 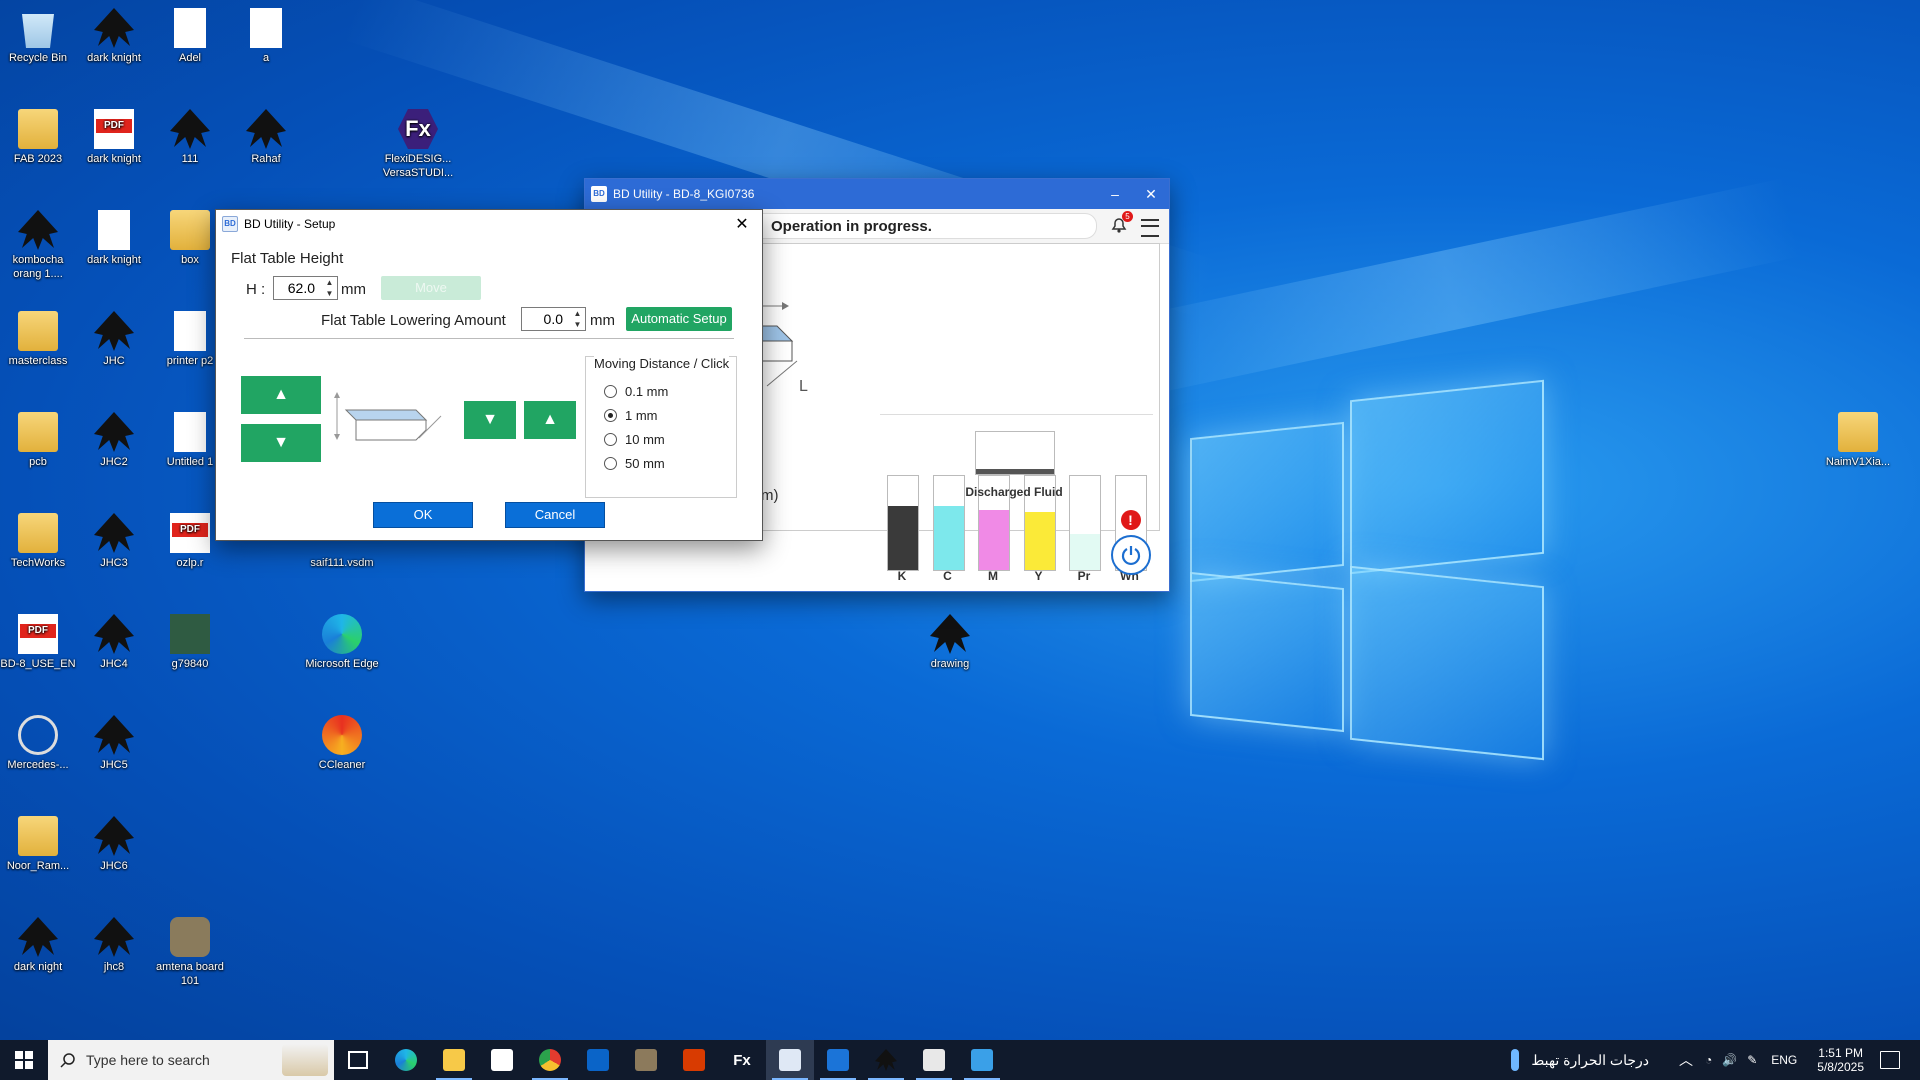 What do you see at coordinates (431, 288) in the screenshot?
I see `move-button: Move` at bounding box center [431, 288].